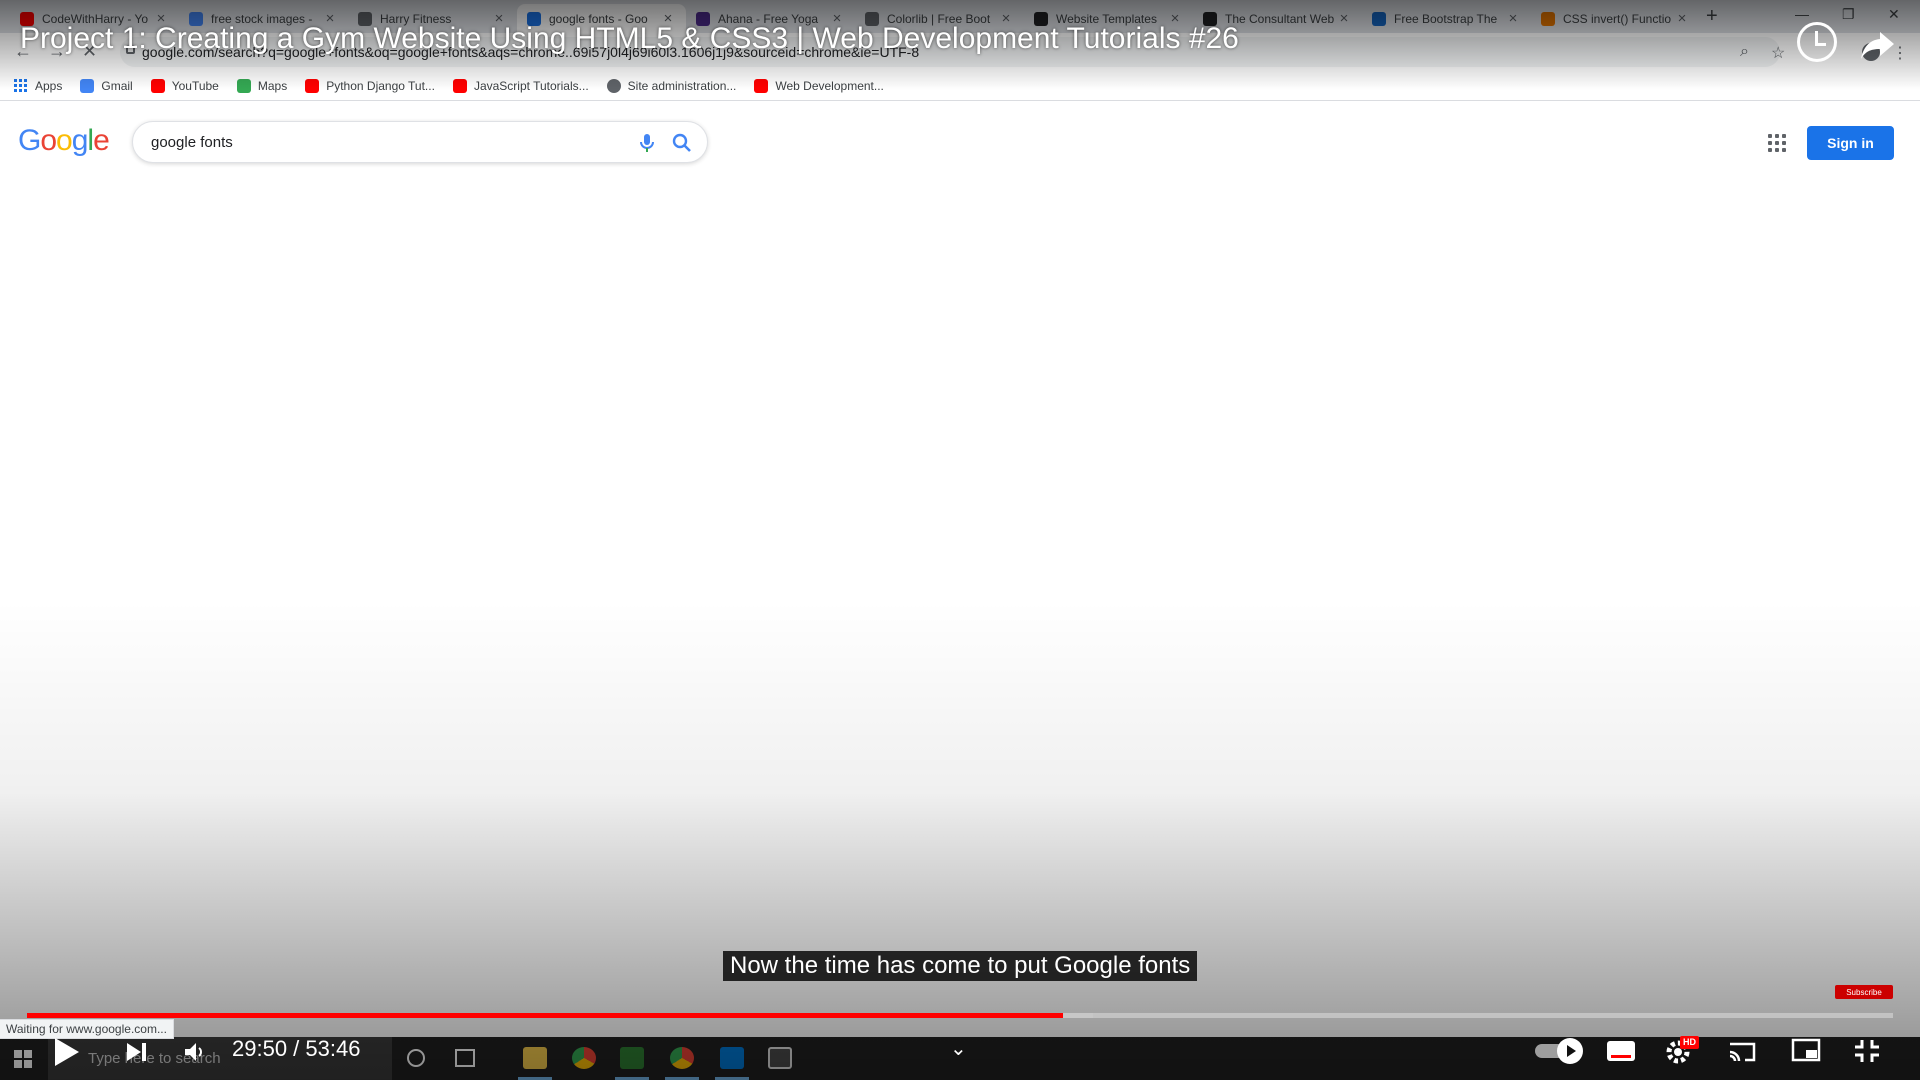  I want to click on google-logo: Google, so click(64, 141).